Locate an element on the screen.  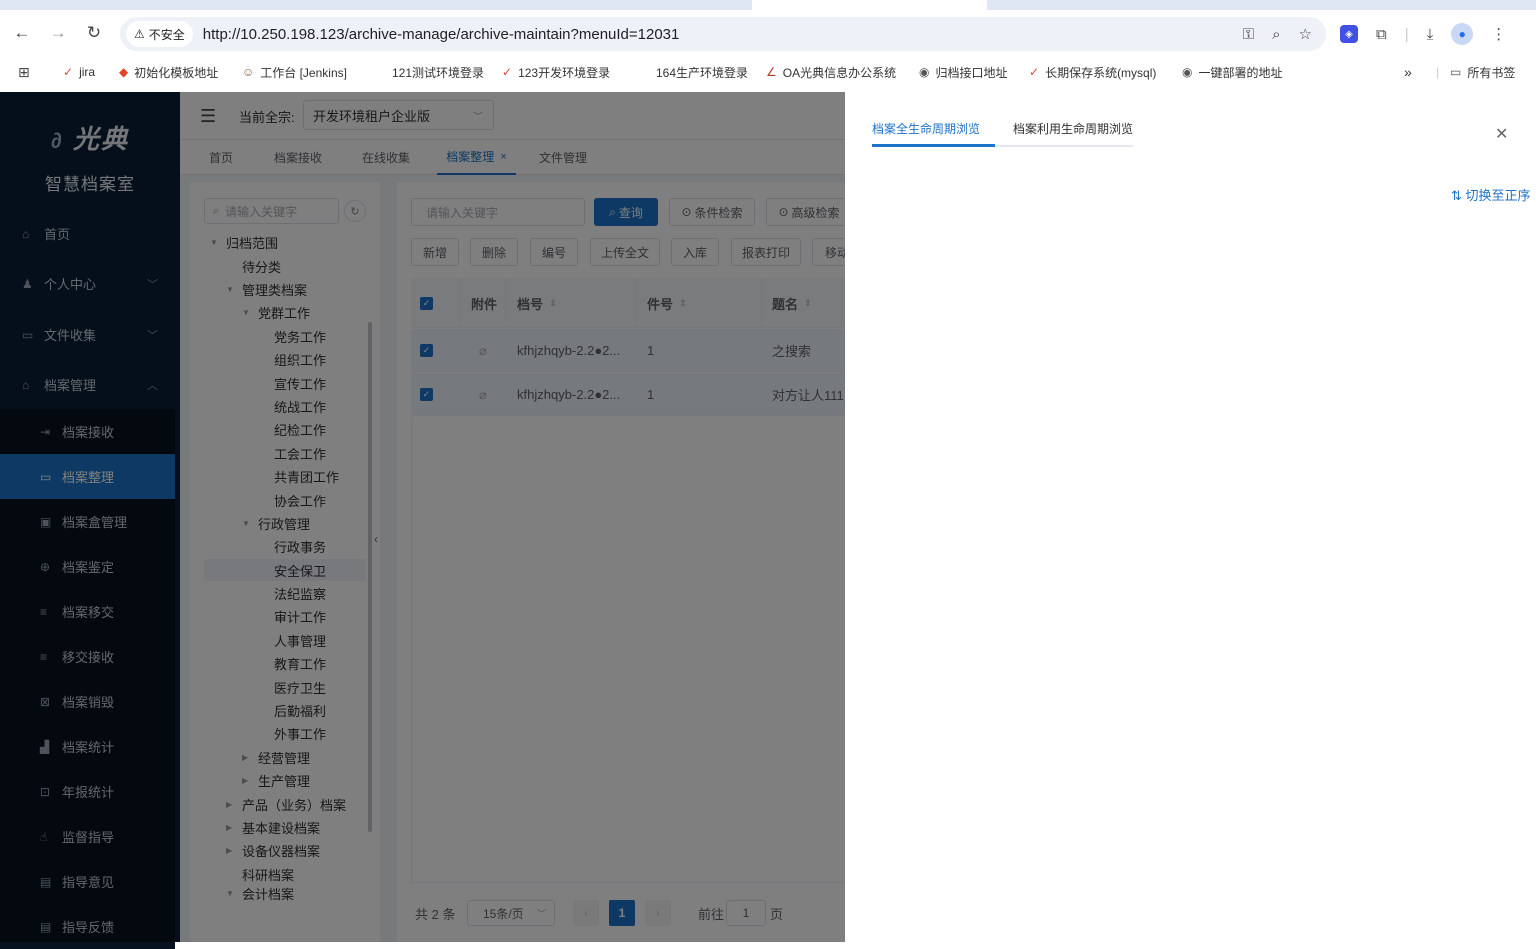
next-page-button: › is located at coordinates (658, 913).